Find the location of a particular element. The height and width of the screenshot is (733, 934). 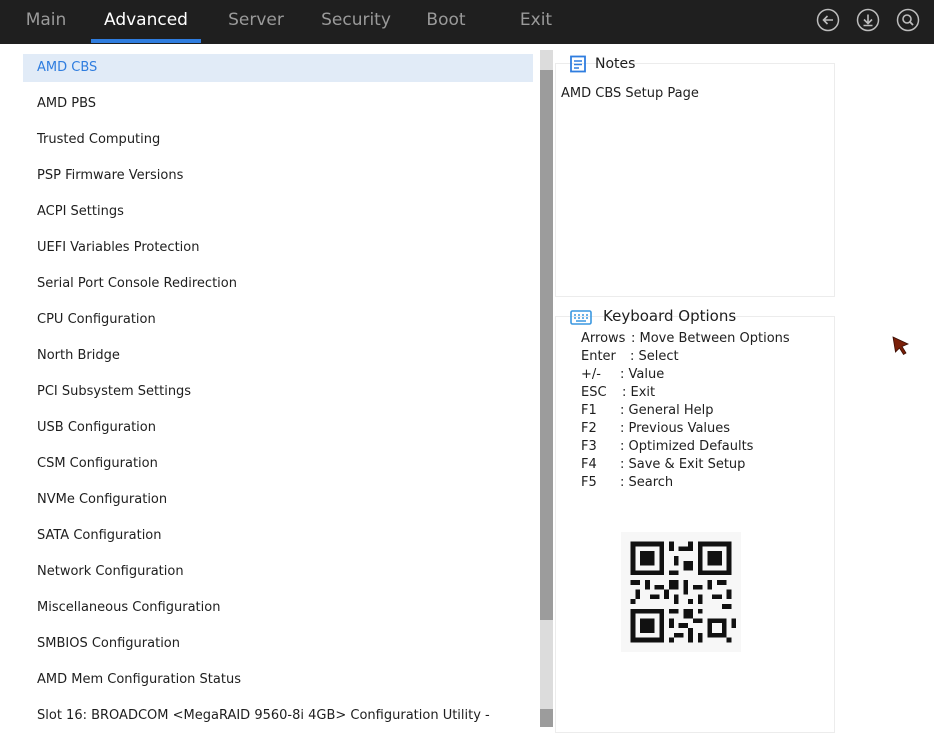

kb-key-enter: Enter is located at coordinates (598, 356).